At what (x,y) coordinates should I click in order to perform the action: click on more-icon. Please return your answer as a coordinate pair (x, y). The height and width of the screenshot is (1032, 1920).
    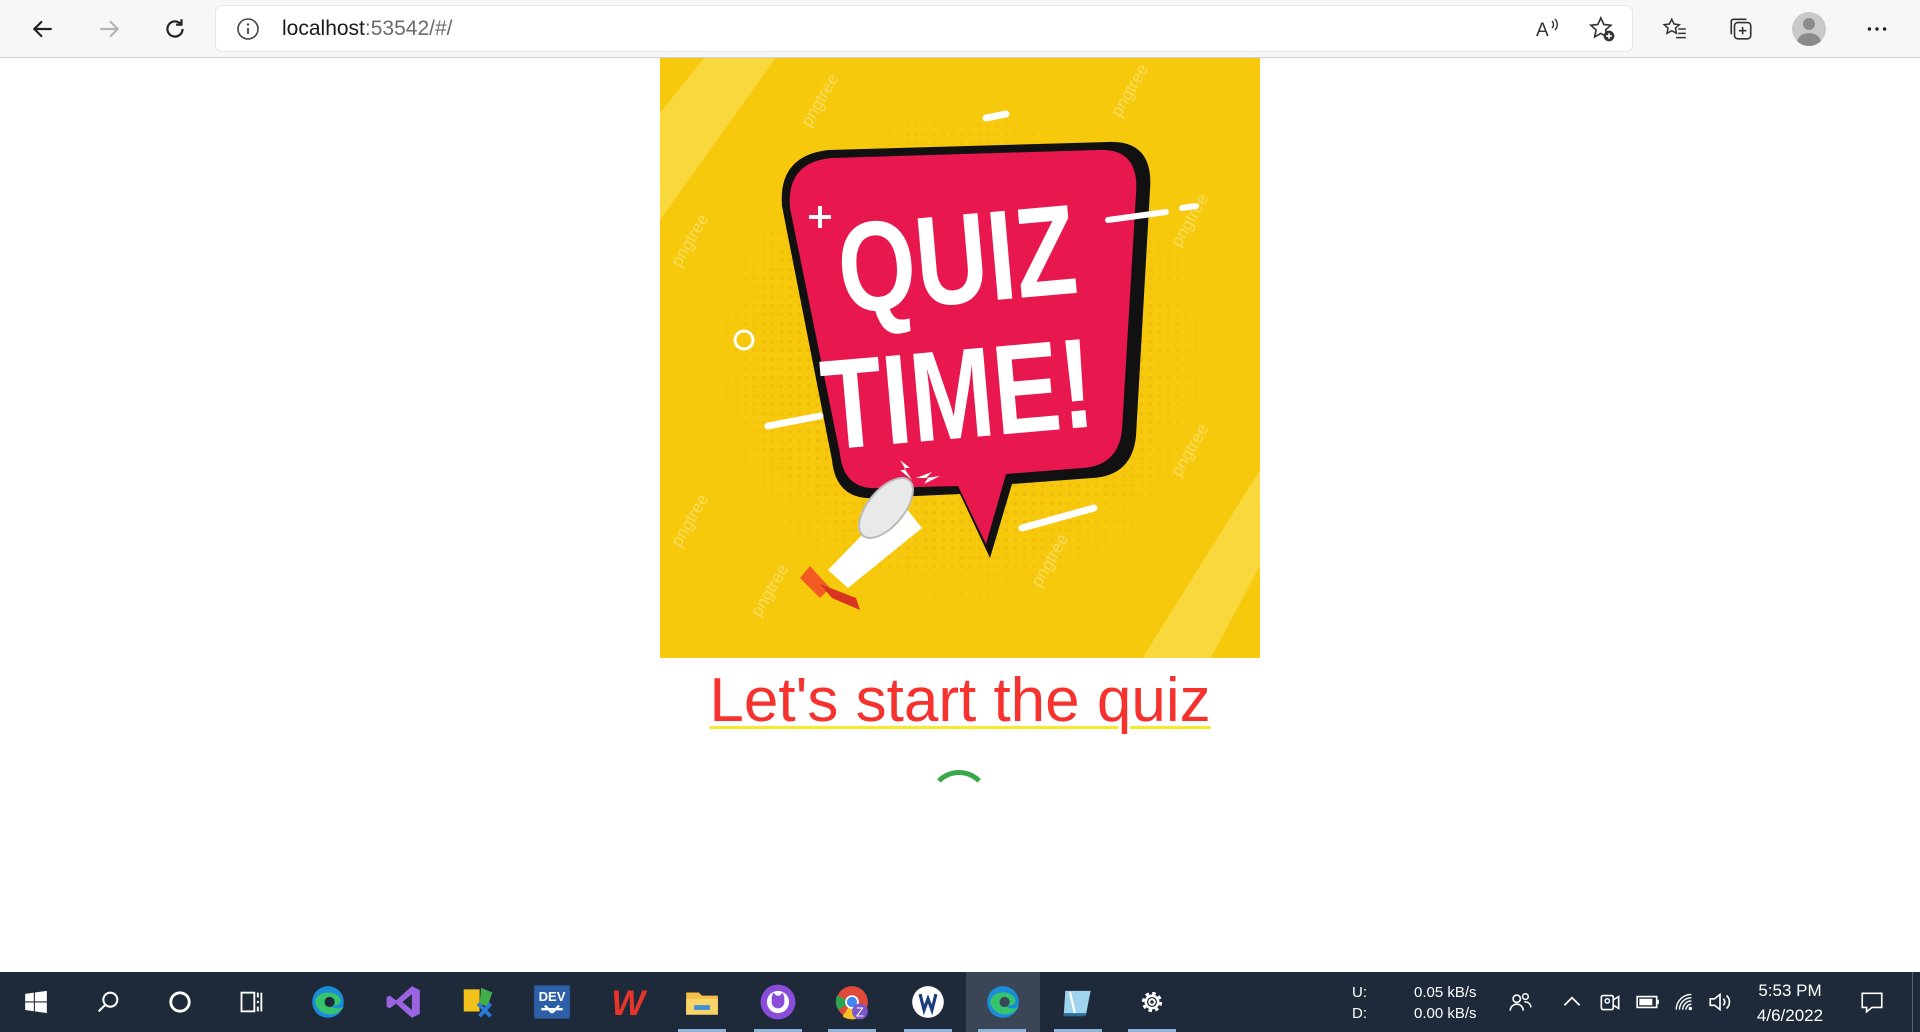
    Looking at the image, I should click on (1877, 29).